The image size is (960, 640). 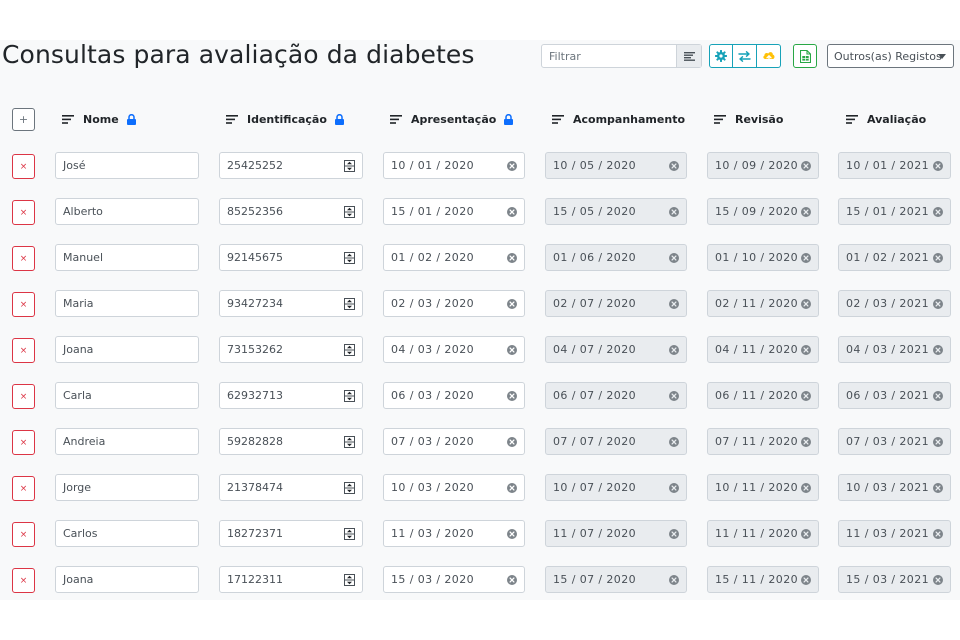 What do you see at coordinates (894, 441) in the screenshot?
I see `avaliacao-date-field: 07 / 03 / 2021` at bounding box center [894, 441].